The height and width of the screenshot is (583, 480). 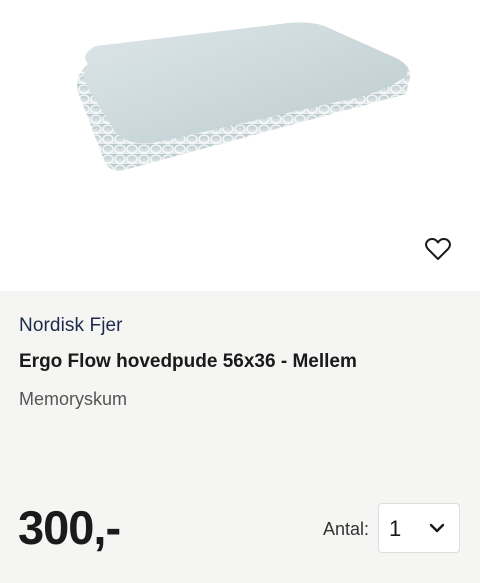 I want to click on quantity-value: 1, so click(x=395, y=528).